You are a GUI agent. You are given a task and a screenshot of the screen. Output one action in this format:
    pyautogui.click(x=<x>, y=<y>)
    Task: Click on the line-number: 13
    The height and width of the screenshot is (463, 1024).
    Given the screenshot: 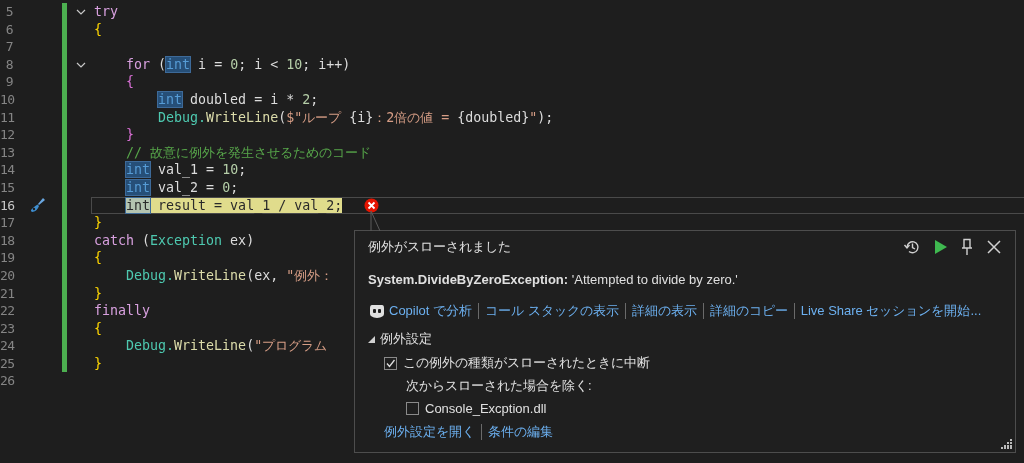 What is the action you would take?
    pyautogui.click(x=6, y=152)
    